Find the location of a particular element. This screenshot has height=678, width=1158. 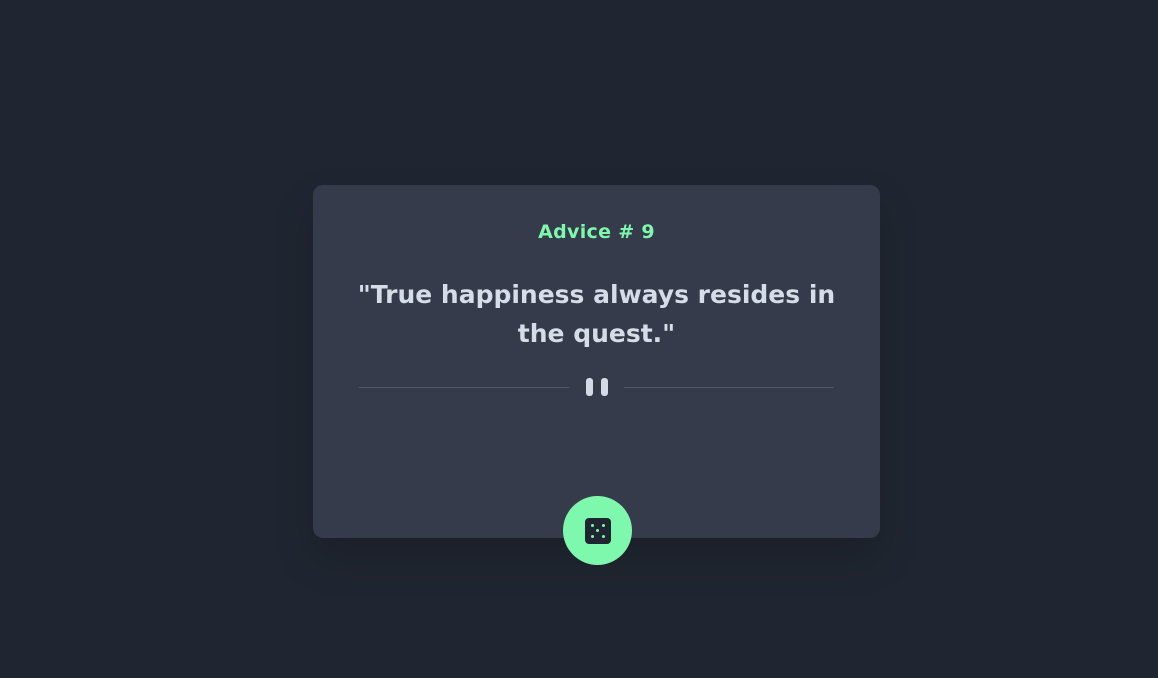

pause-bar-left is located at coordinates (589, 387).